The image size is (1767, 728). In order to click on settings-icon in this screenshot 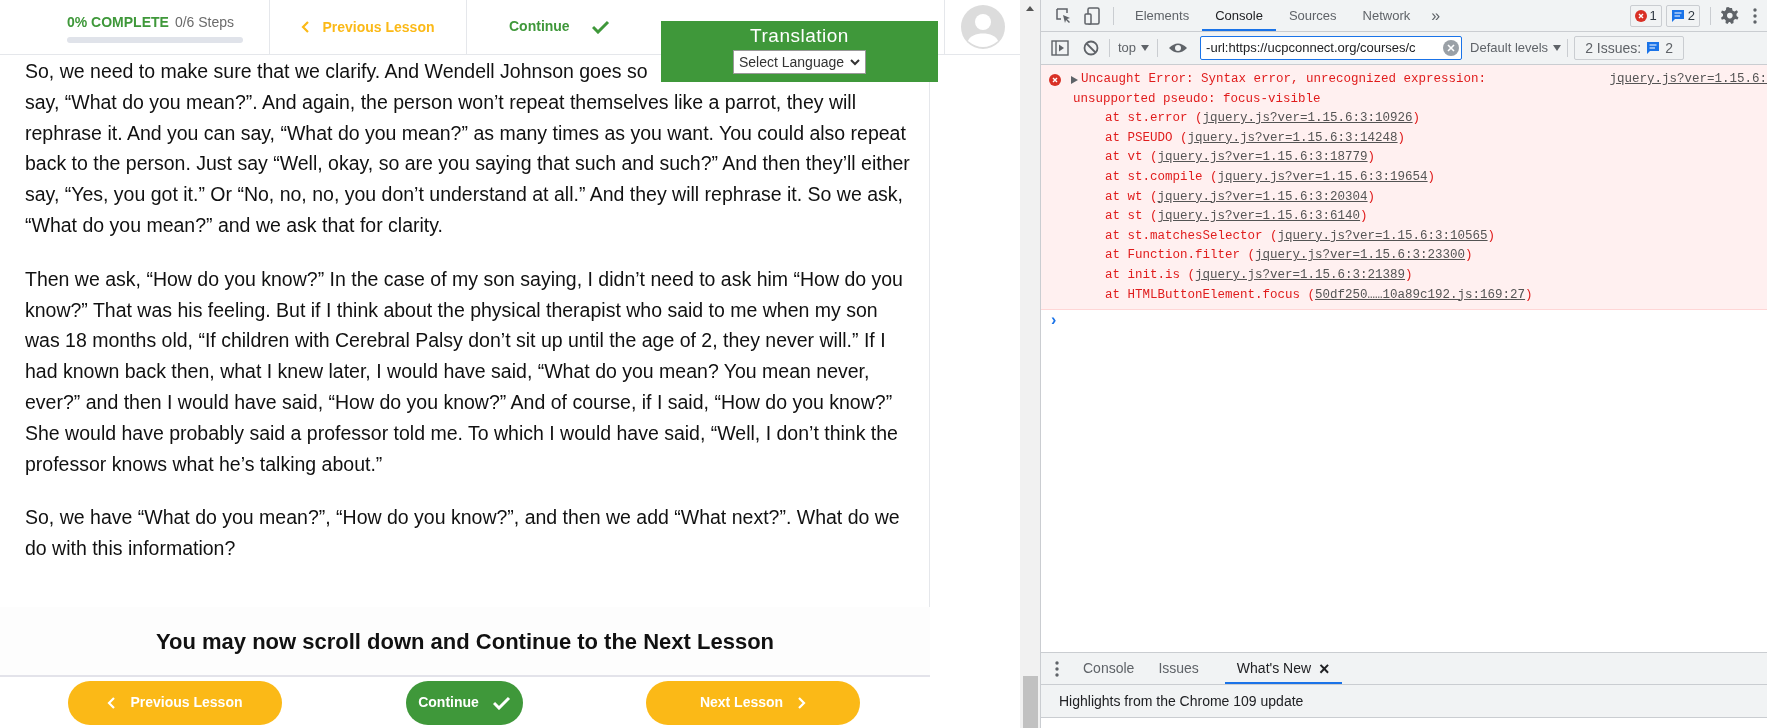, I will do `click(1730, 15)`.